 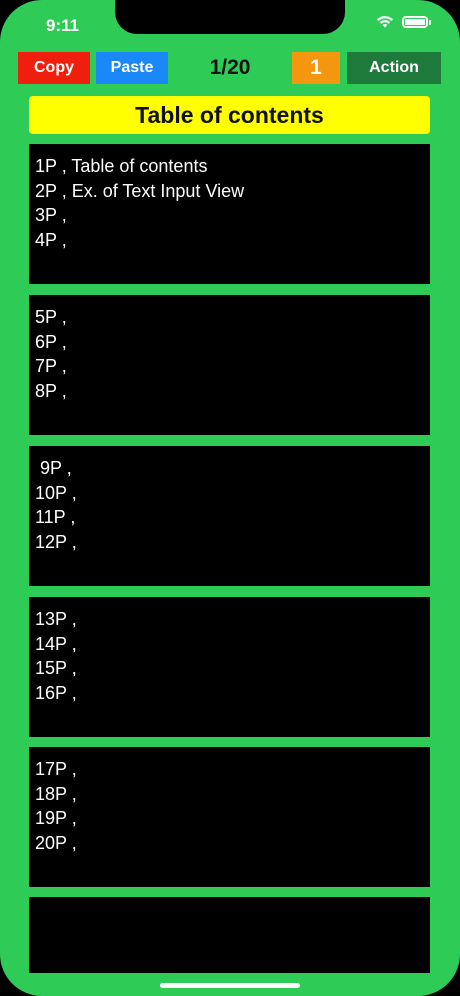 I want to click on status-icons, so click(x=403, y=21).